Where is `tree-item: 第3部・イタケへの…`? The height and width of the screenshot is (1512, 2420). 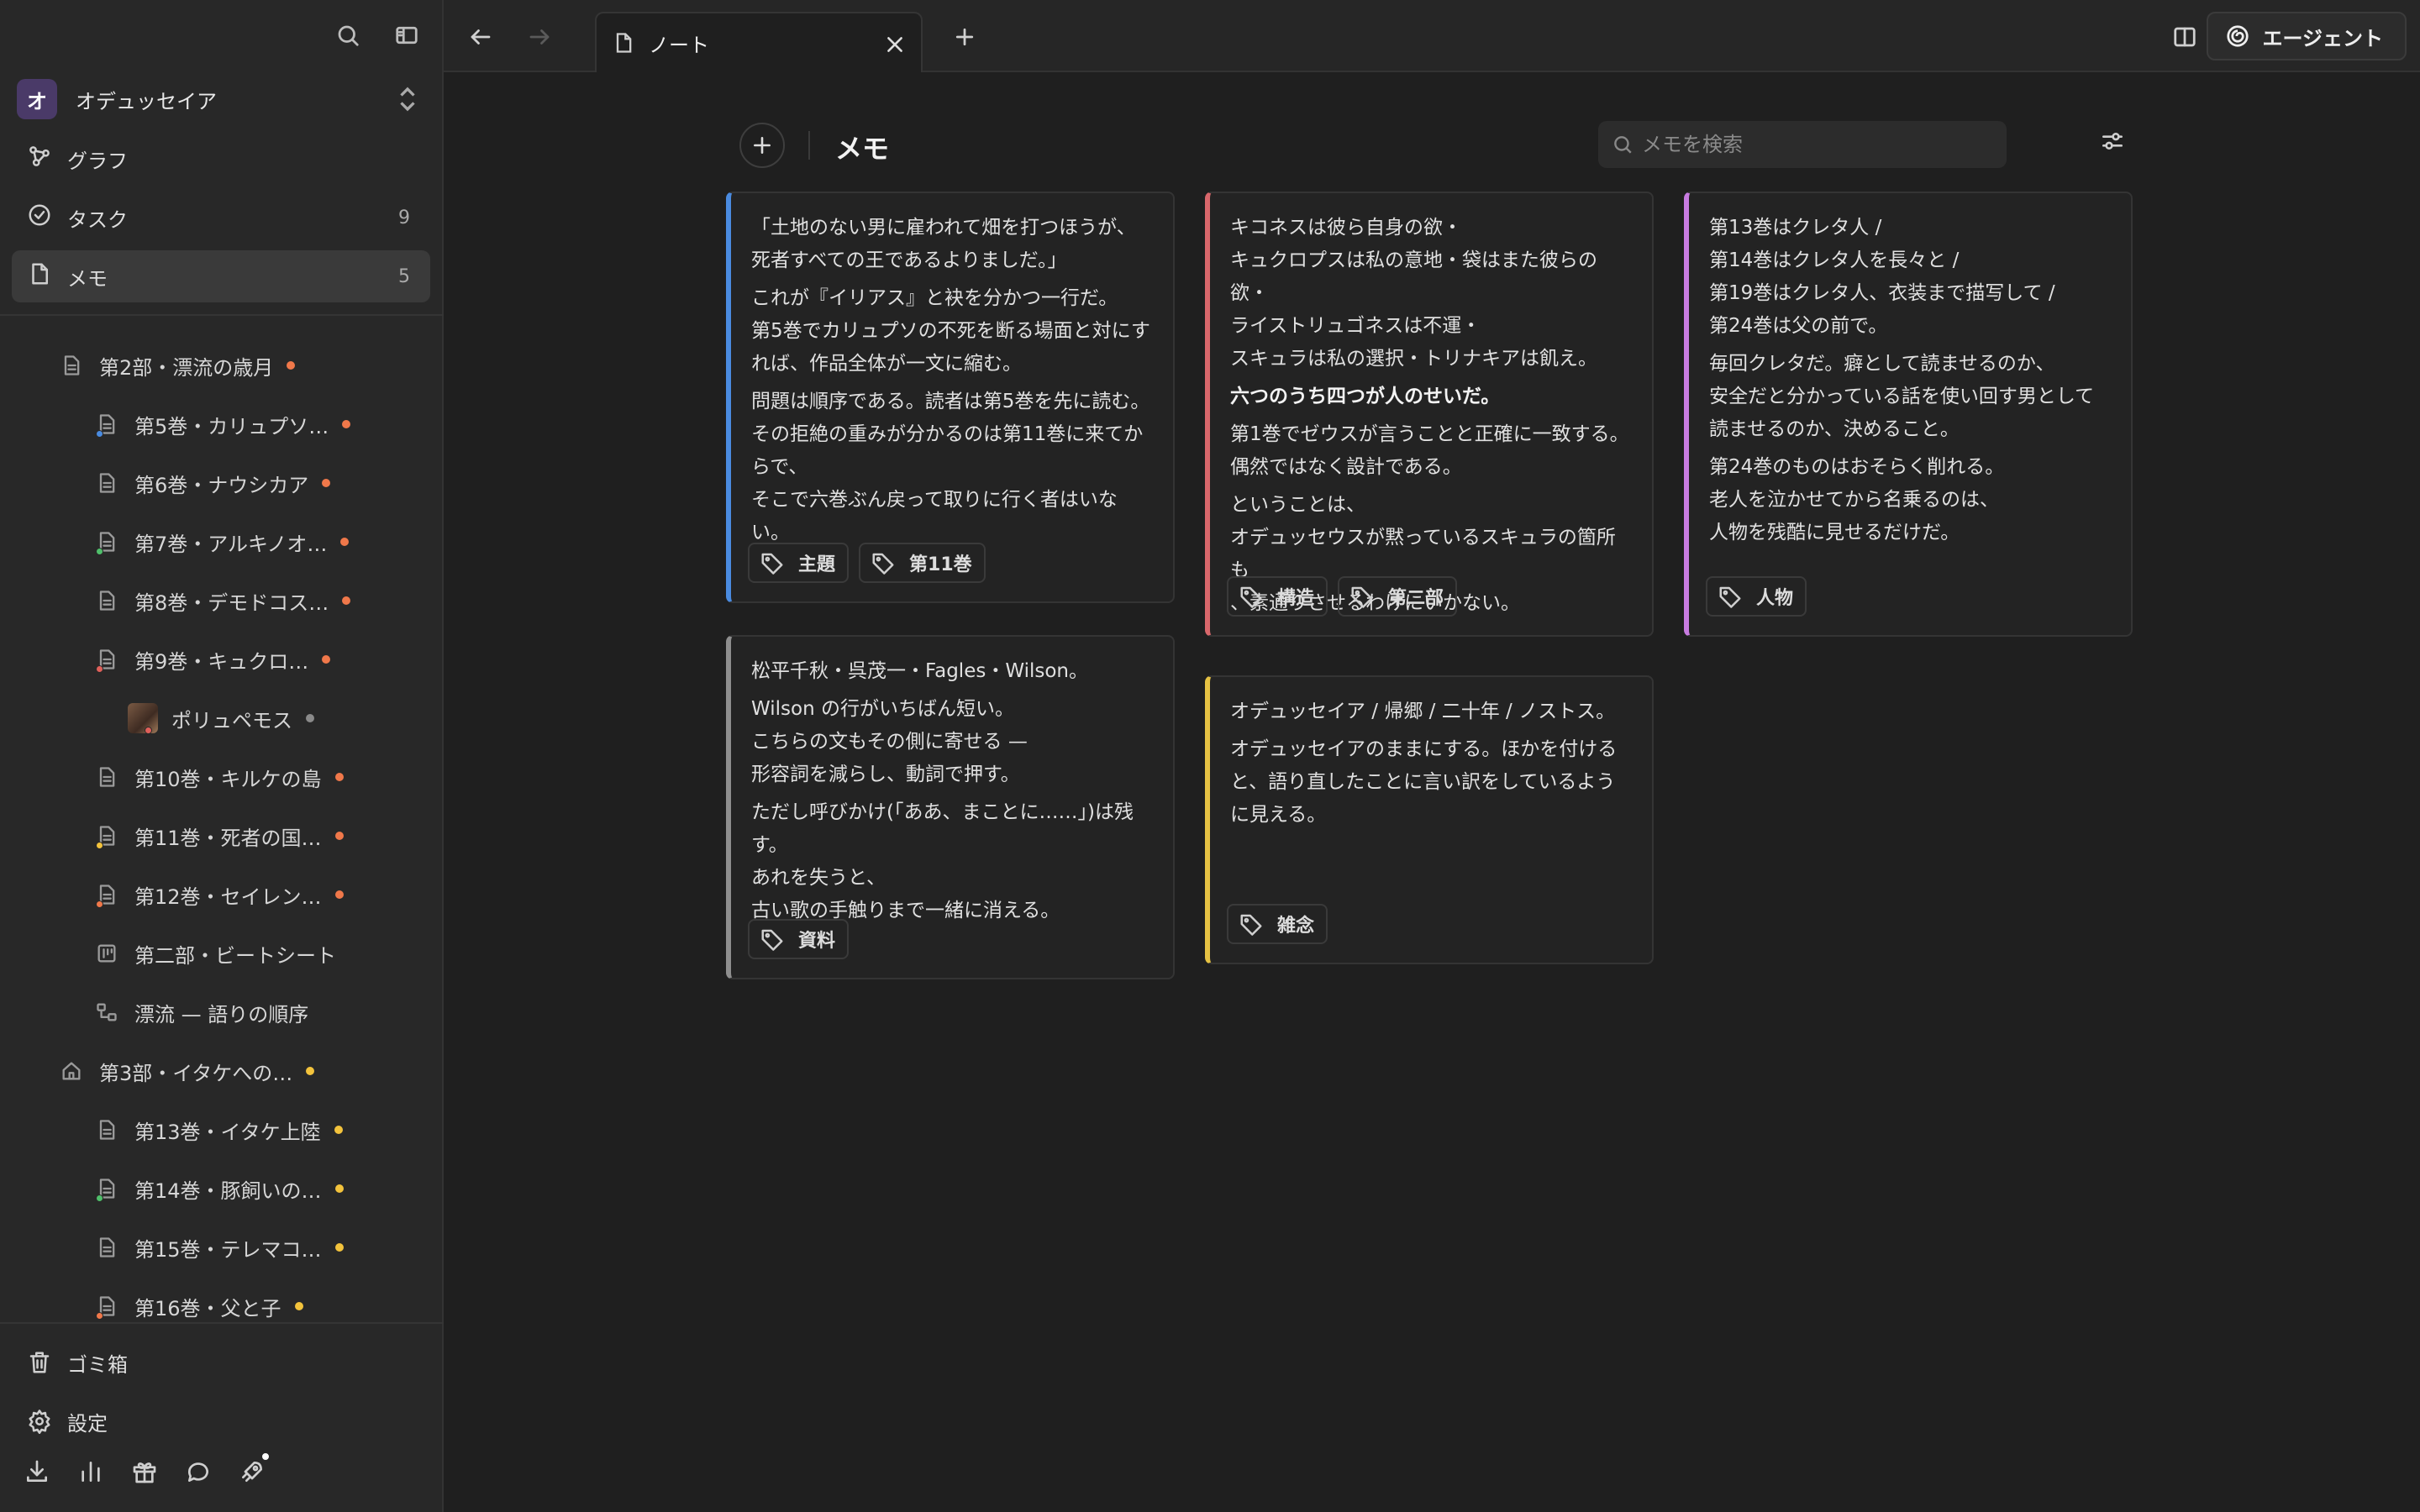
tree-item: 第3部・イタケへの… is located at coordinates (186, 1071).